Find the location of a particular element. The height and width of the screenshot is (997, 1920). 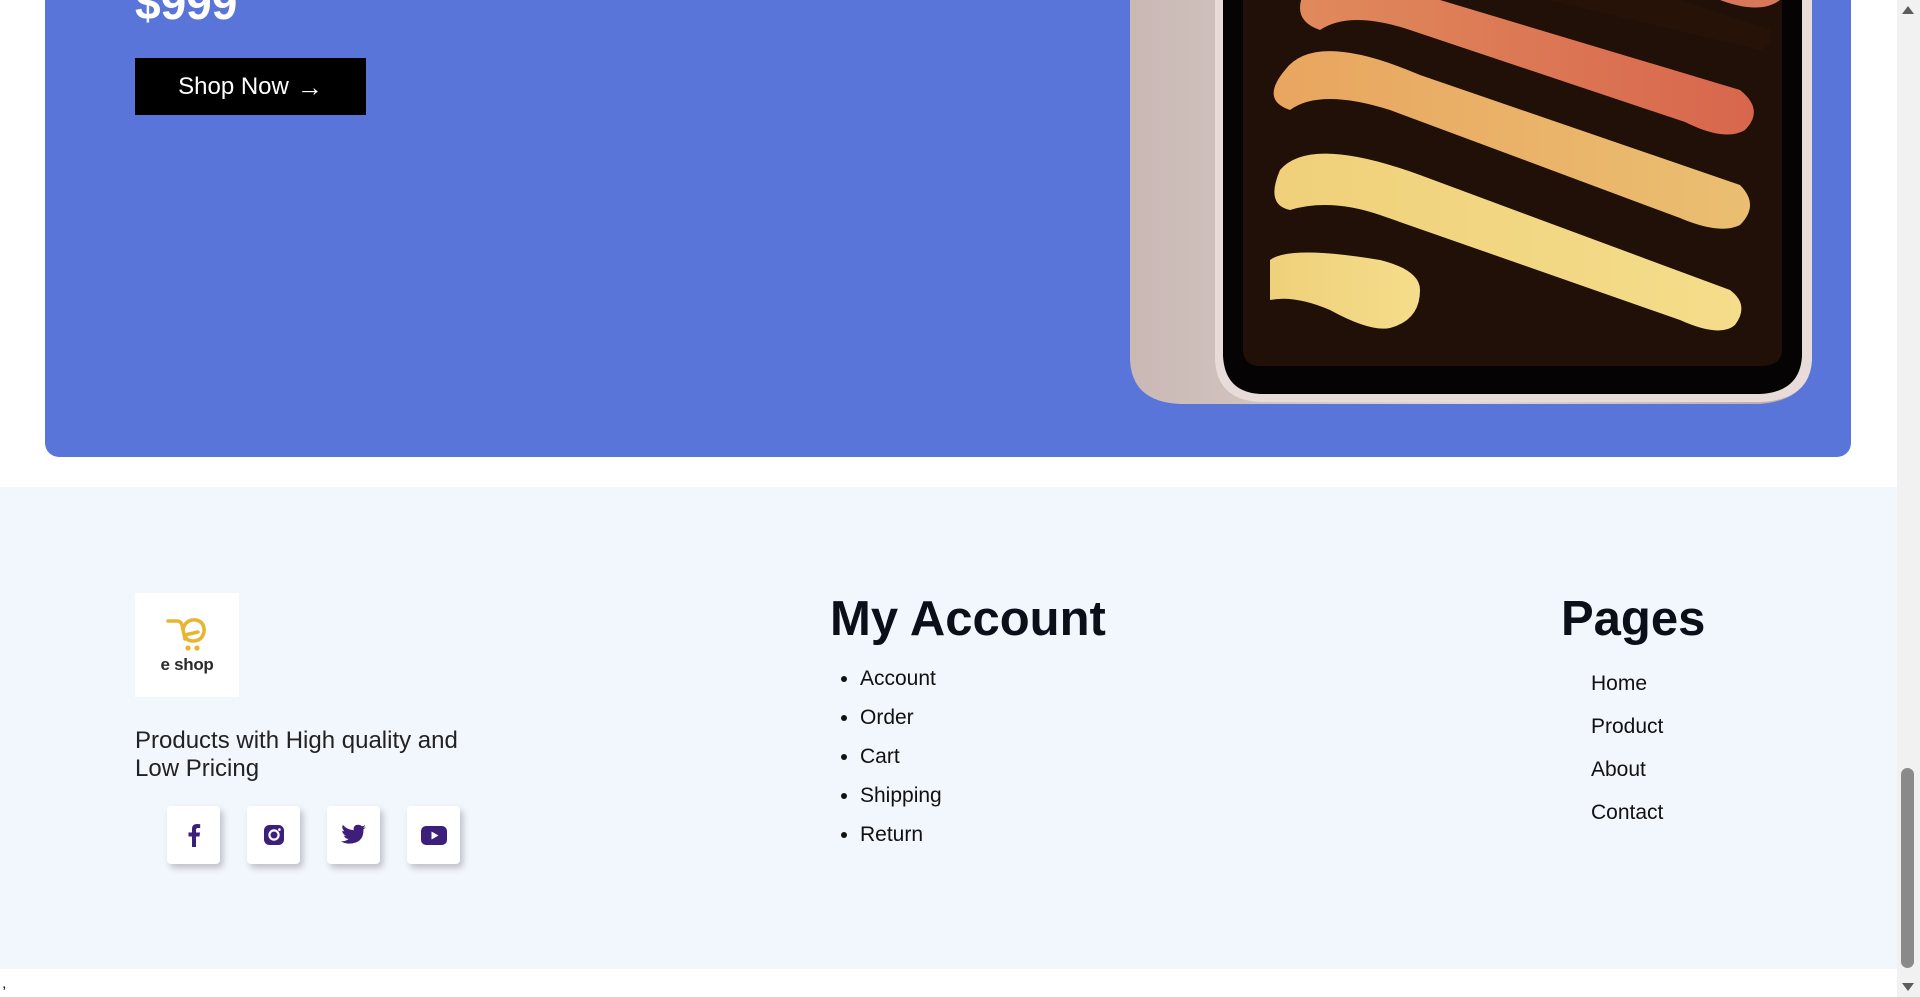

my-account-title: My Account is located at coordinates (968, 619).